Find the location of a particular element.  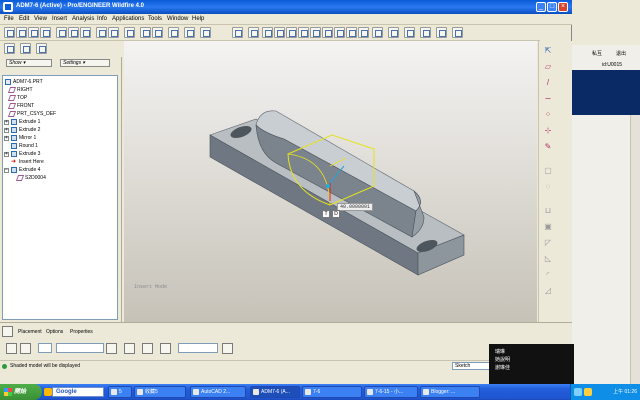

side-link-1: 私互 is located at coordinates (597, 53).